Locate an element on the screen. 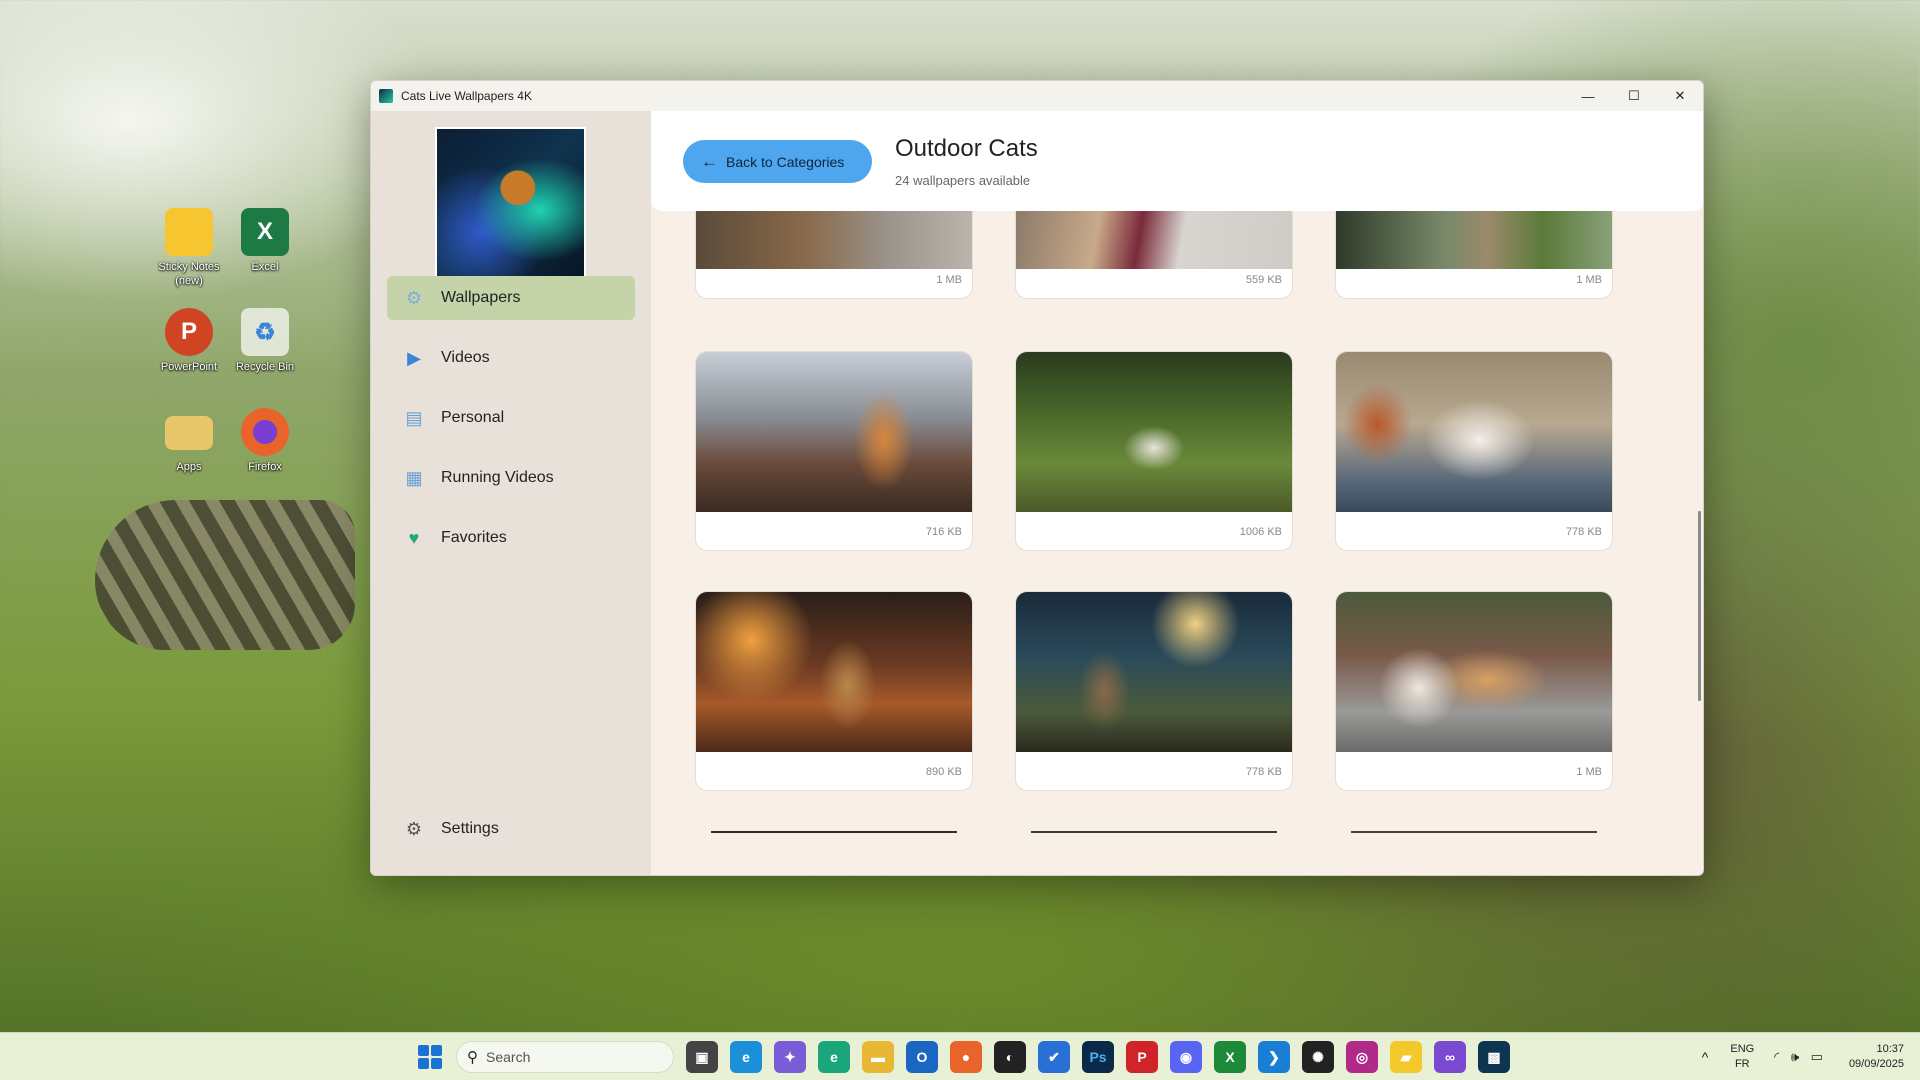 This screenshot has height=1080, width=1920. maximize-button: ☐ is located at coordinates (1634, 96).